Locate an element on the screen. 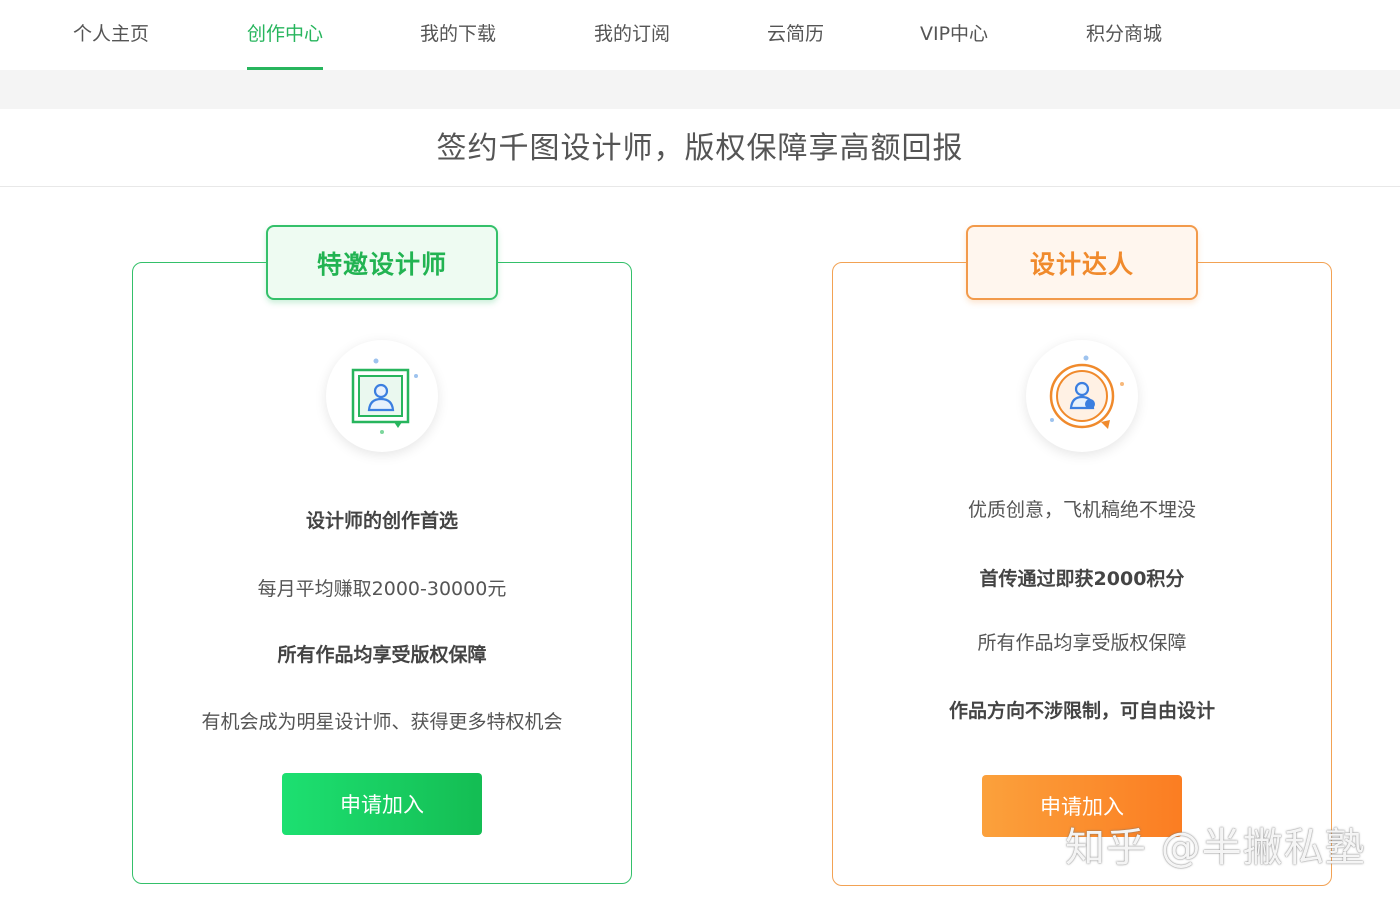  designer-apply-button: 申请加入 is located at coordinates (382, 804).